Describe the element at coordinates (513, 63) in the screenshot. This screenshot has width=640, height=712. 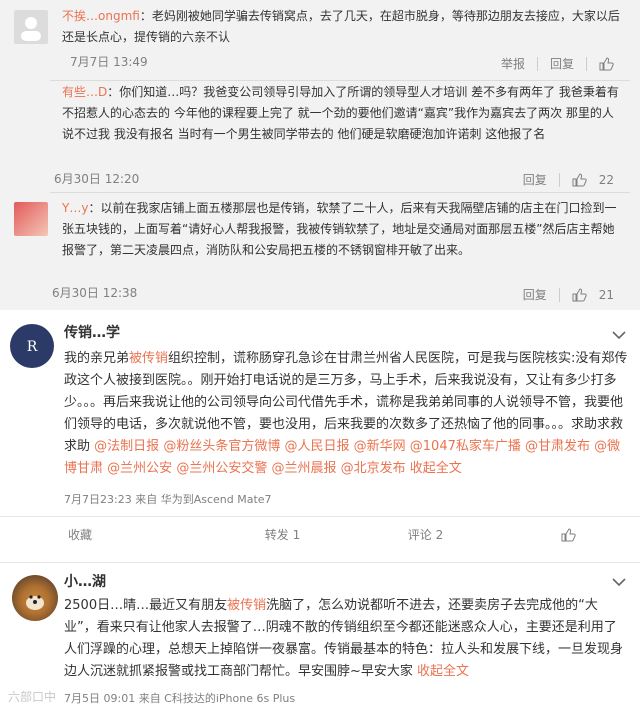
I see `report-link: 举报` at that location.